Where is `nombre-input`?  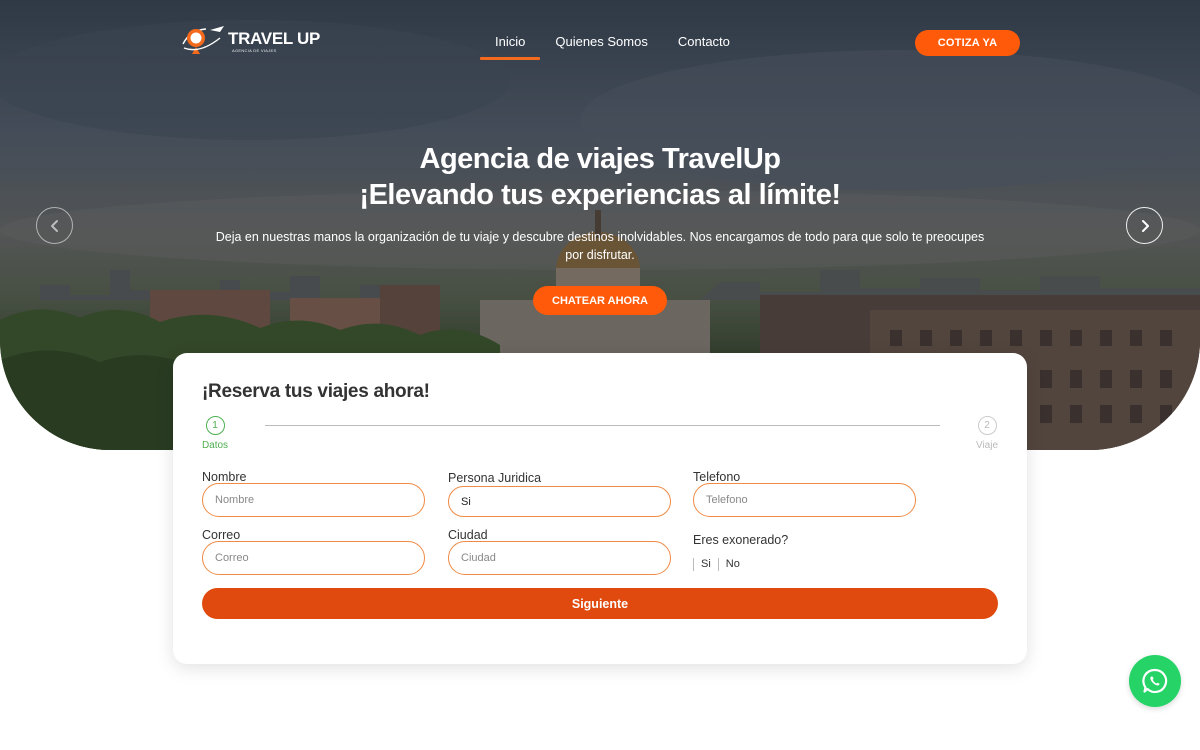 nombre-input is located at coordinates (313, 500).